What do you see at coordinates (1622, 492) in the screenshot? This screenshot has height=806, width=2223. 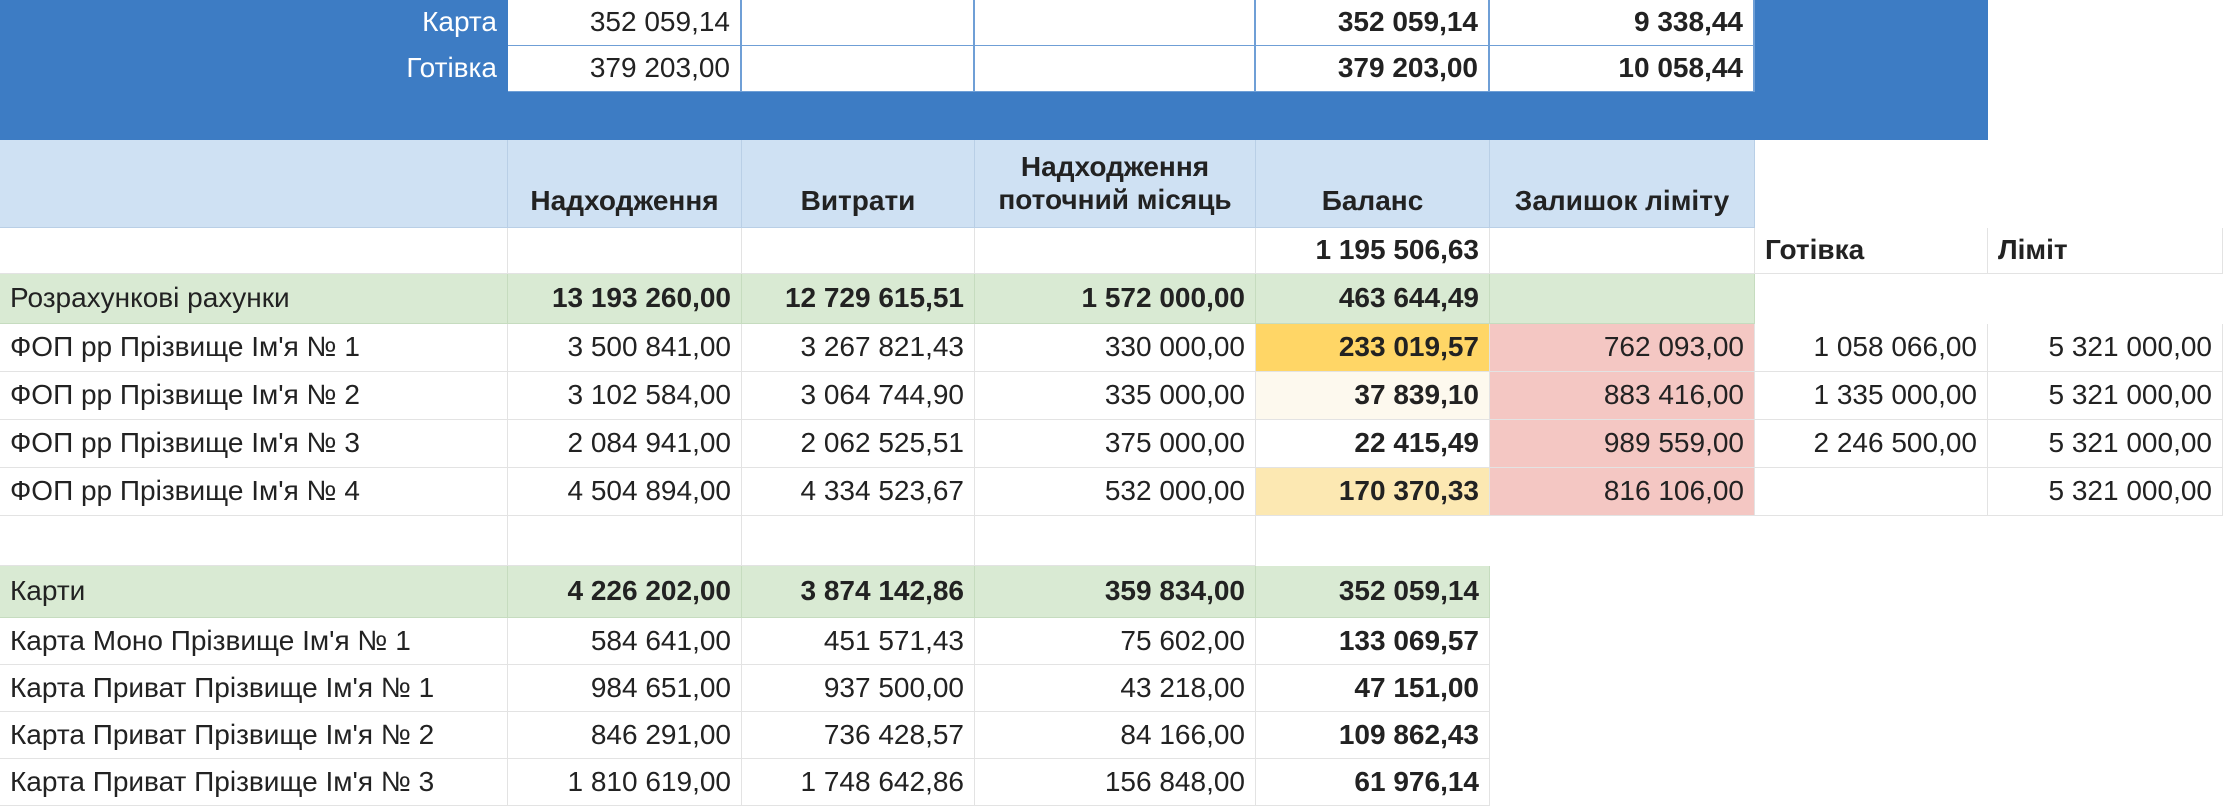 I see `account-limit-left: 816 106,00` at bounding box center [1622, 492].